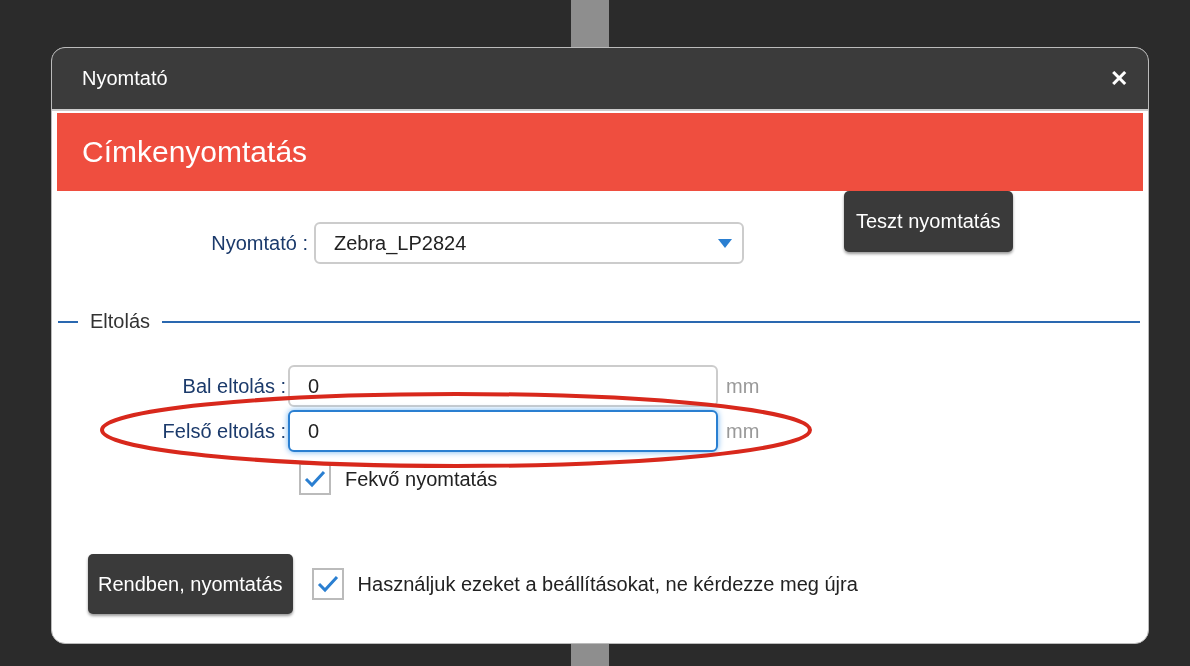 This screenshot has width=1190, height=666. I want to click on ok-print-button: Rendben, nyomtatás, so click(190, 584).